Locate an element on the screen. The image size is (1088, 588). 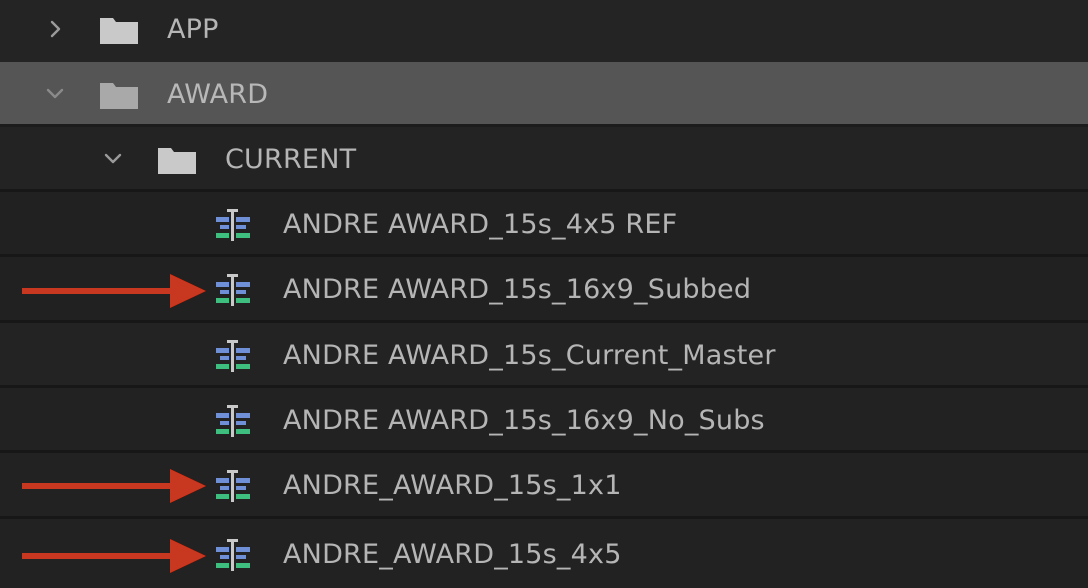
sequence-label: ANDRE_AWARD_15s_4x5 is located at coordinates (452, 554).